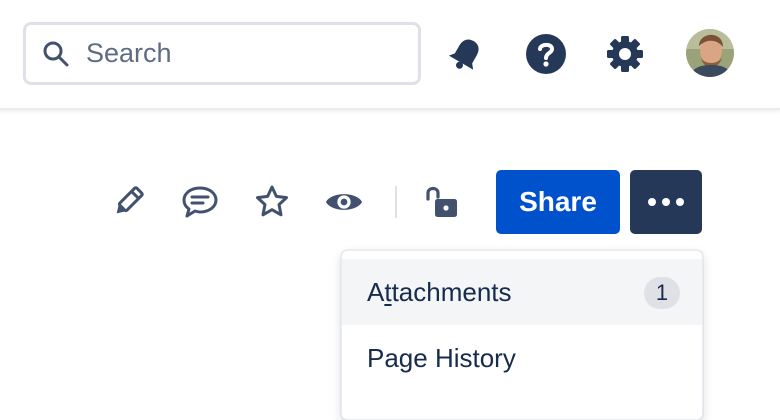 The height and width of the screenshot is (420, 780). I want to click on settings-icon, so click(625, 54).